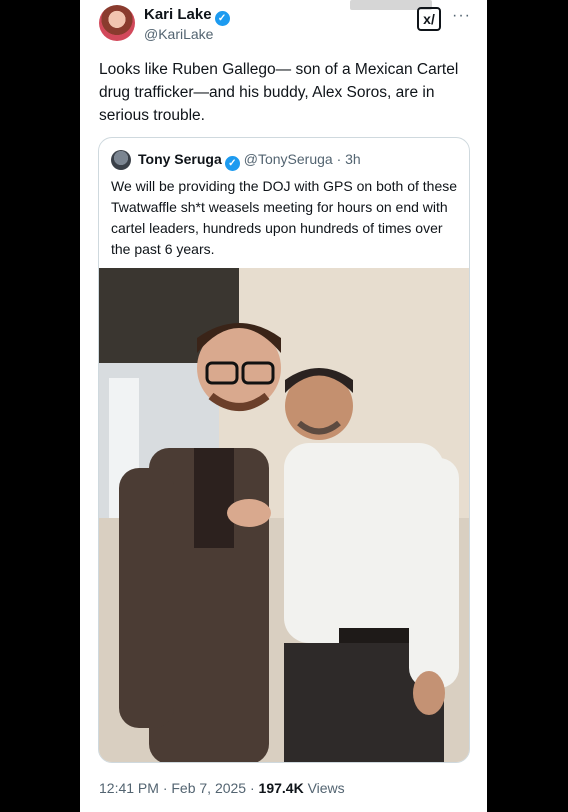 The width and height of the screenshot is (568, 812). I want to click on more-icon: ···, so click(461, 16).